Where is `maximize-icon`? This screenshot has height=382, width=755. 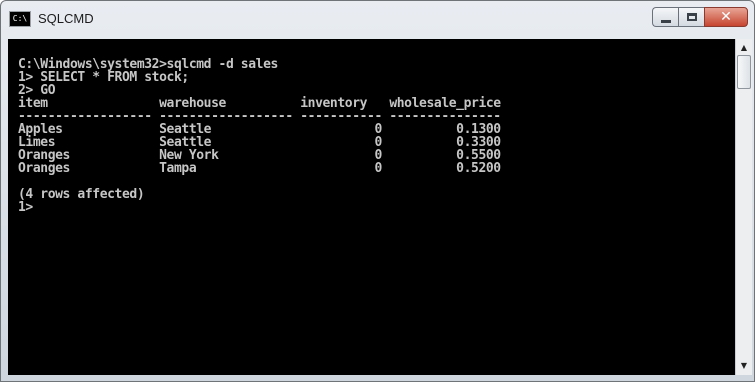 maximize-icon is located at coordinates (691, 17).